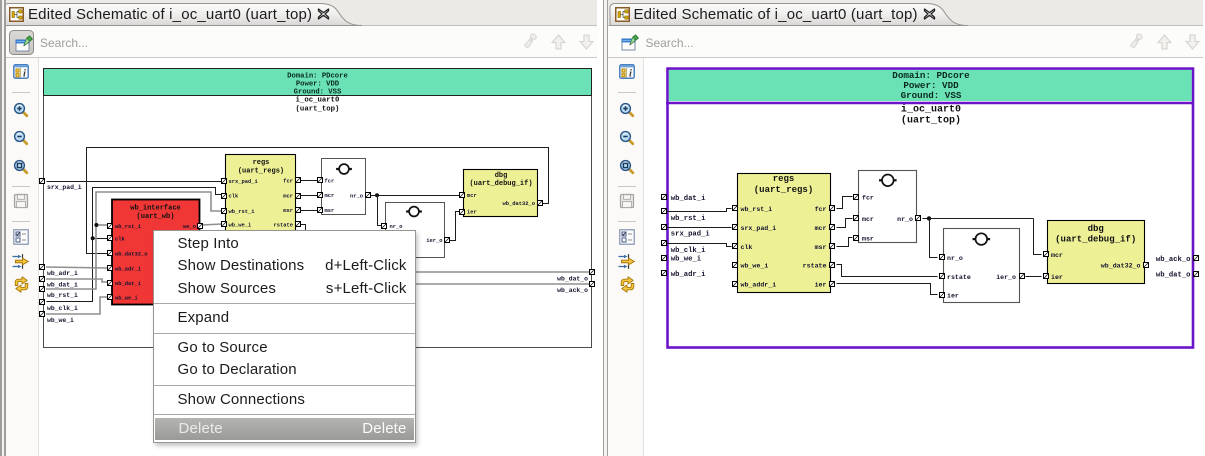 This screenshot has height=456, width=1205. What do you see at coordinates (155, 209) in the screenshot?
I see `svg-text: wb_interface` at bounding box center [155, 209].